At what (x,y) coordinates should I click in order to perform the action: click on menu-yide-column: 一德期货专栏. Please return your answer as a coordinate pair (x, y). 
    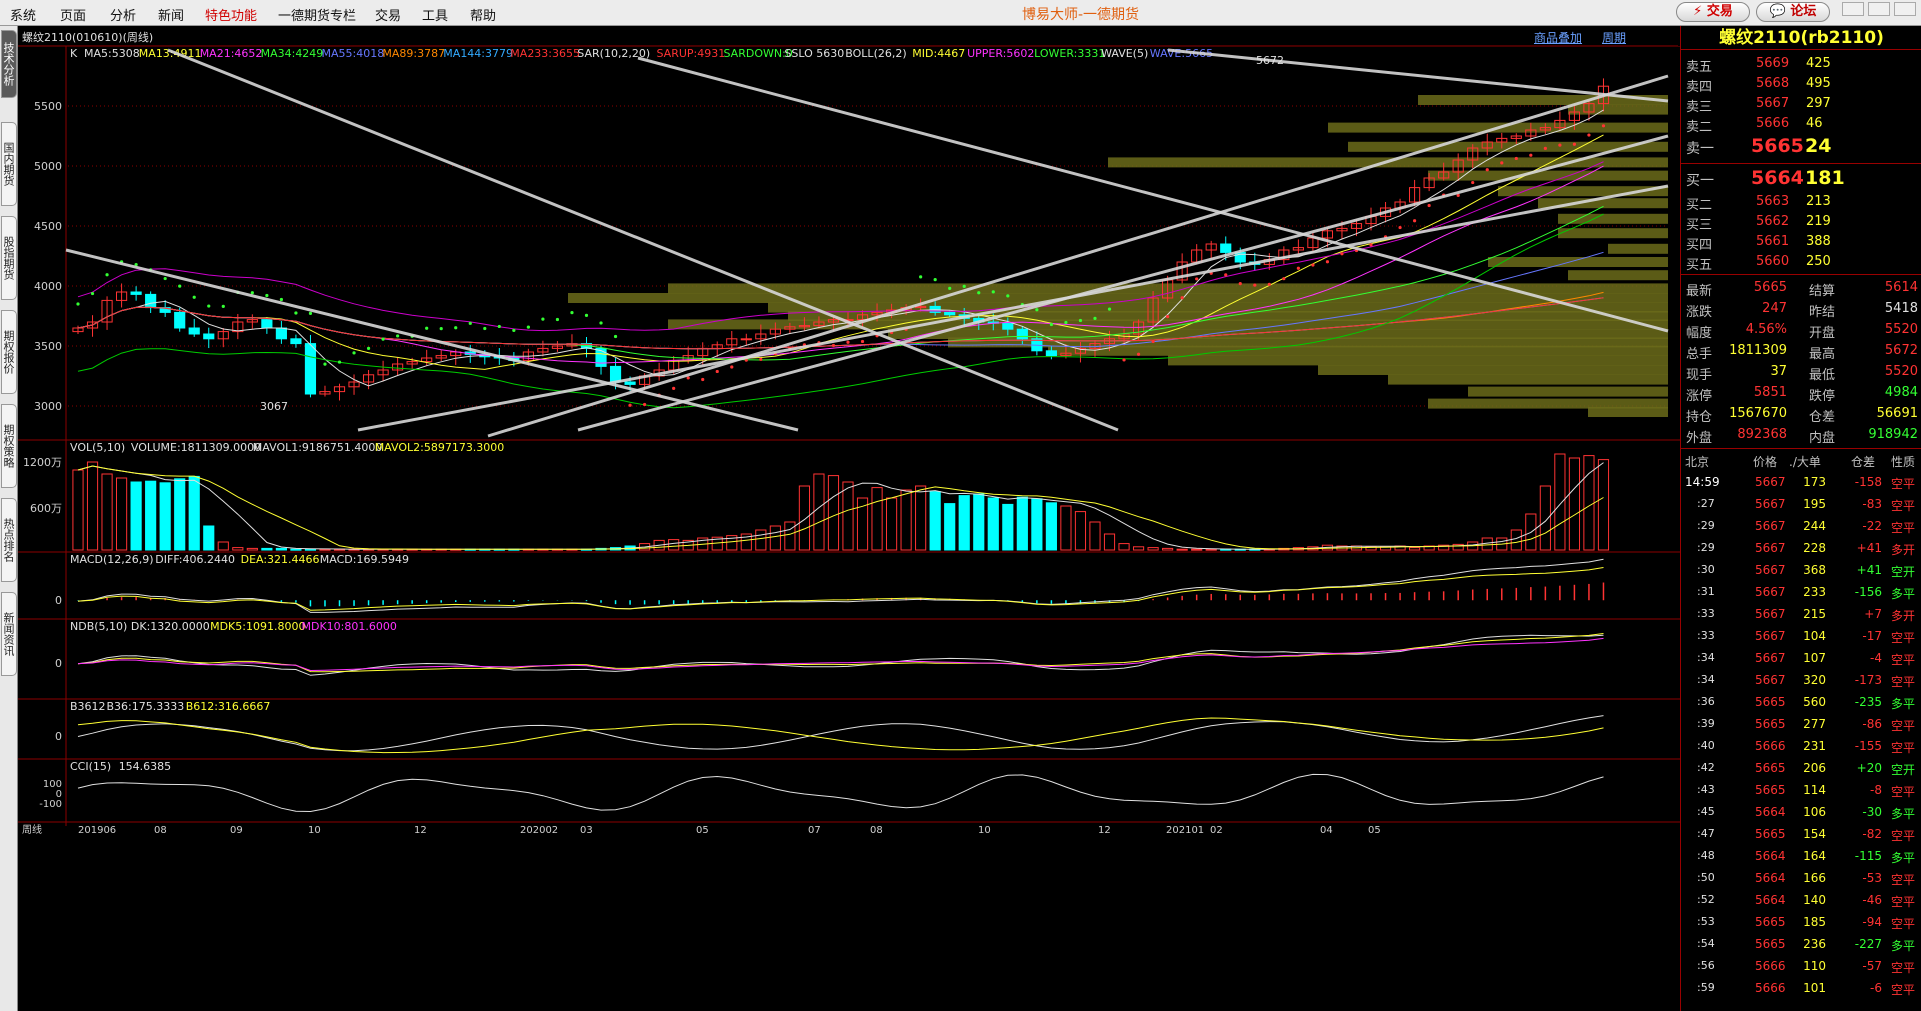
    Looking at the image, I should click on (317, 14).